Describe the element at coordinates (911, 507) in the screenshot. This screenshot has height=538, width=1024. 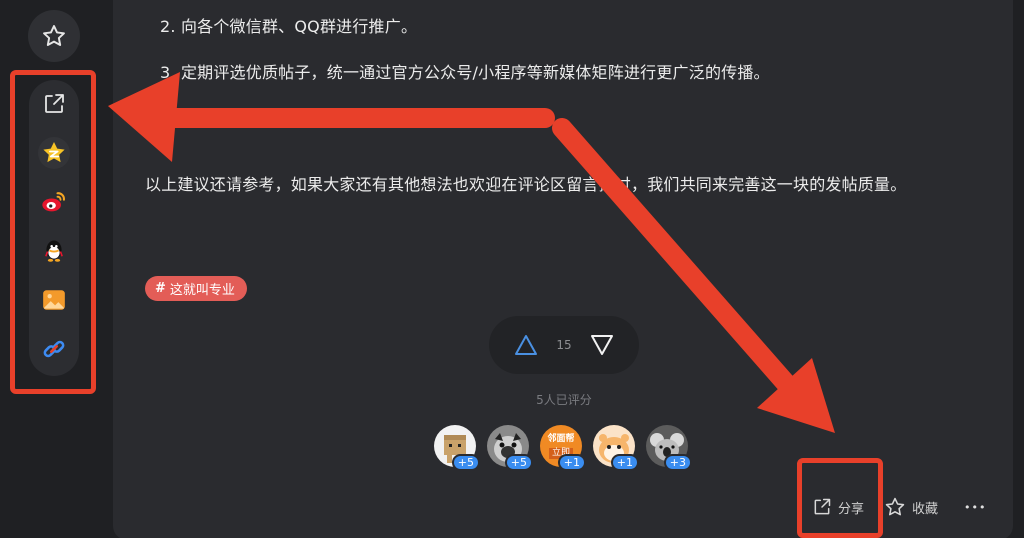
I see `collect-button: 收藏` at that location.